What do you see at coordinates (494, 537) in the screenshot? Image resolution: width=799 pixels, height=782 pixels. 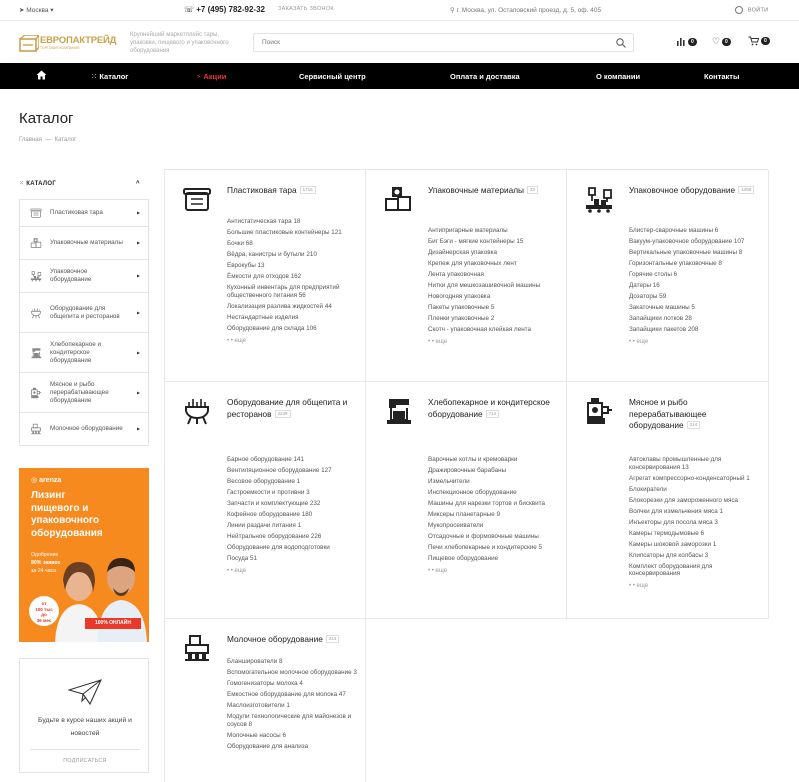 I see `subcategory-link: Отсадочные и формовочные машины` at bounding box center [494, 537].